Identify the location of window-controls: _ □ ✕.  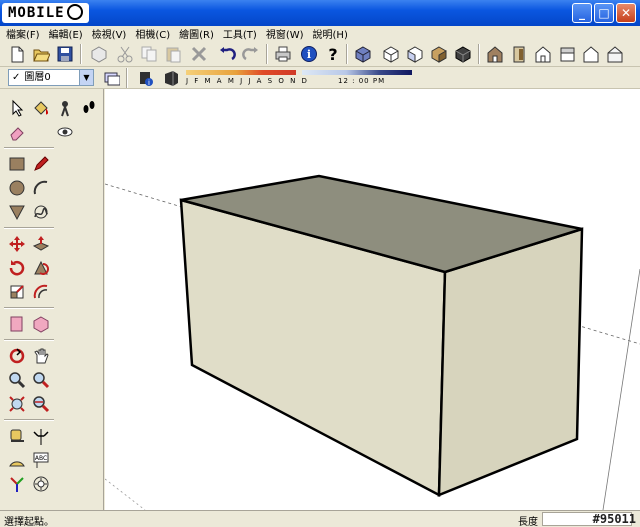
(604, 13).